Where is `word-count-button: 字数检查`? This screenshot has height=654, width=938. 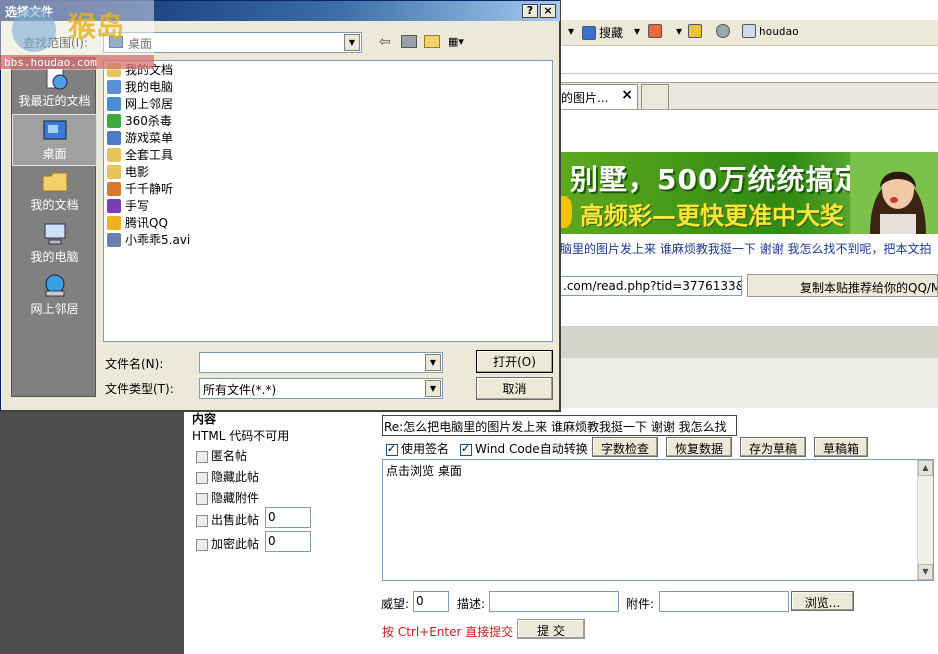 word-count-button: 字数检查 is located at coordinates (625, 447).